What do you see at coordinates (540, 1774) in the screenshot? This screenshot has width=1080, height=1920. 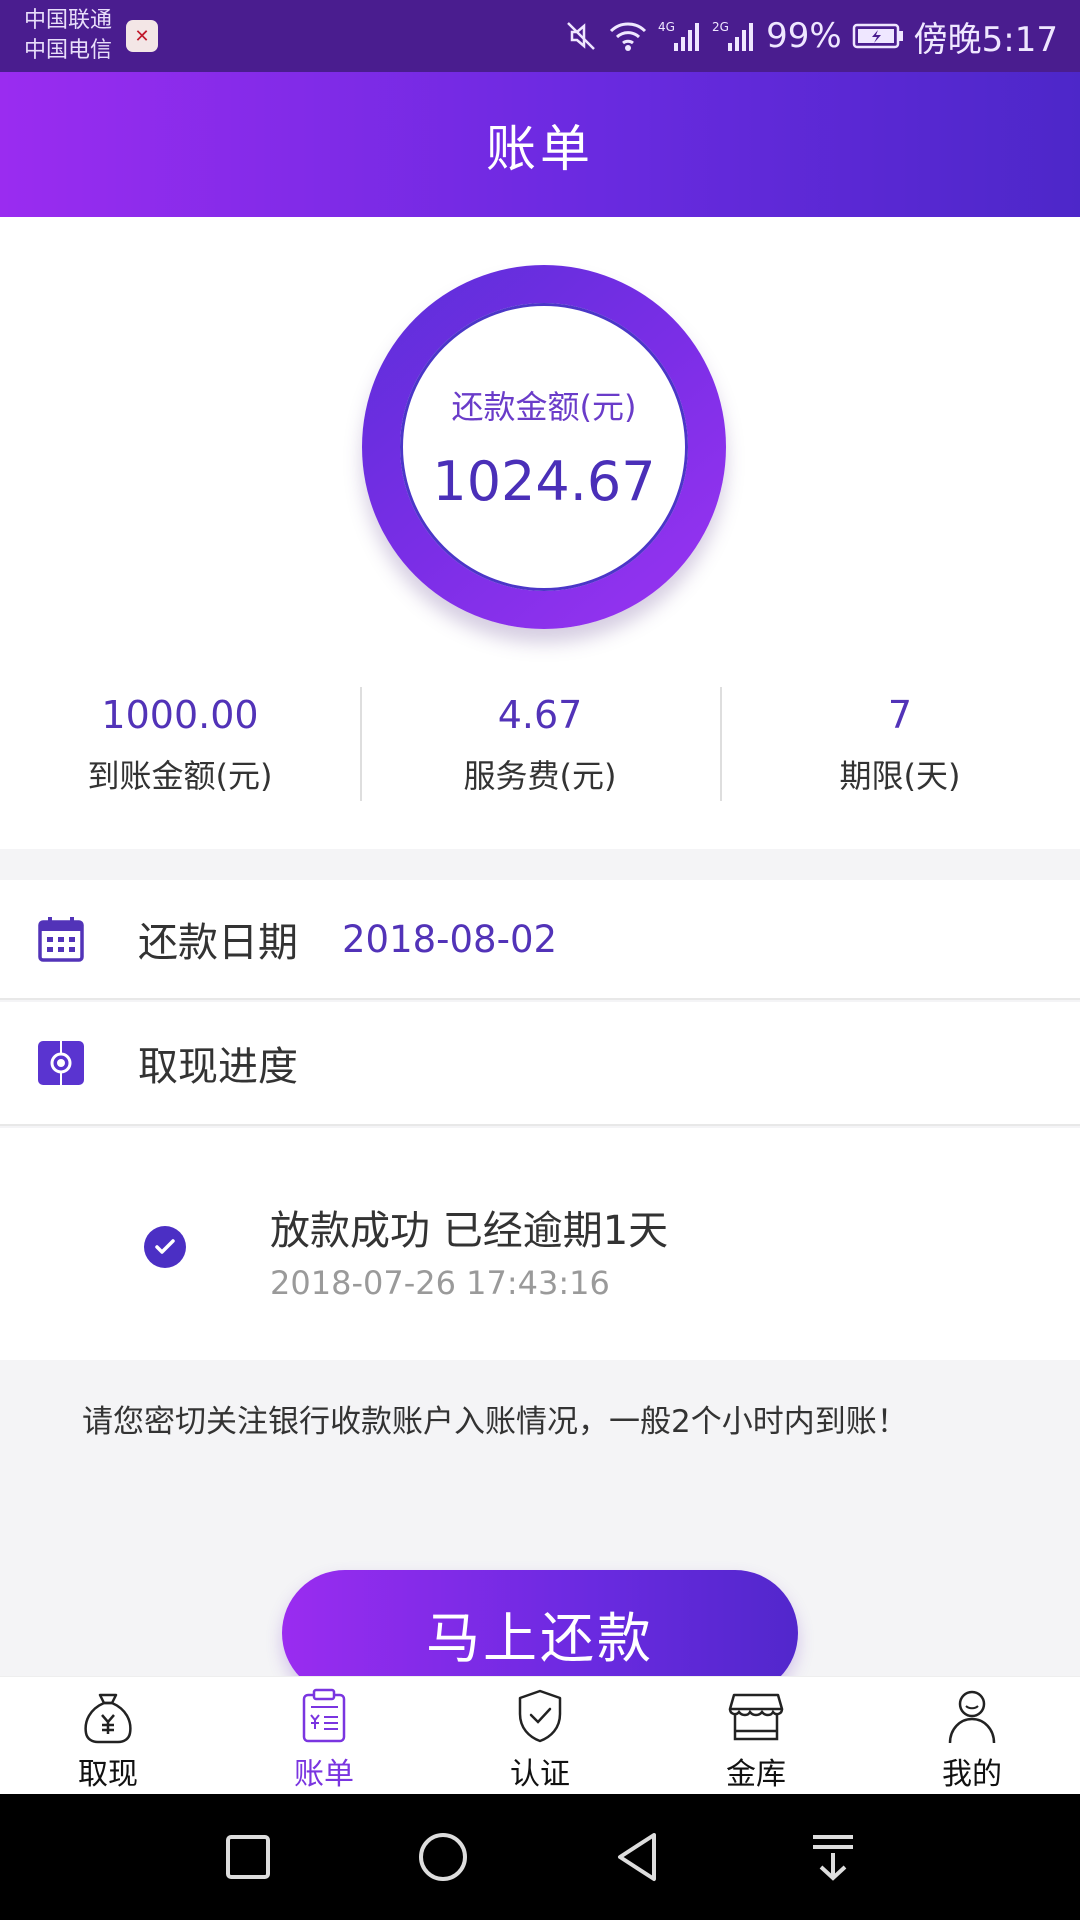 I see `tab-label: 认证` at bounding box center [540, 1774].